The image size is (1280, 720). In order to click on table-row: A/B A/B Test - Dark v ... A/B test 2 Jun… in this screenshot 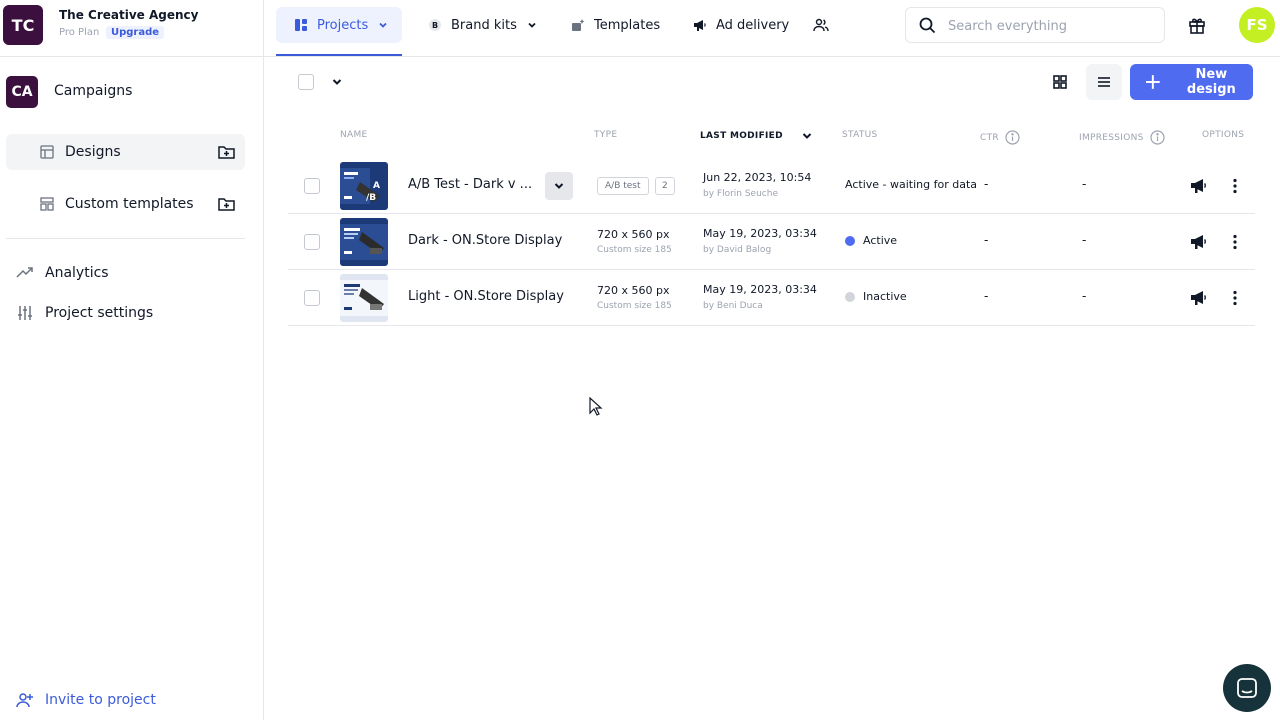, I will do `click(771, 186)`.